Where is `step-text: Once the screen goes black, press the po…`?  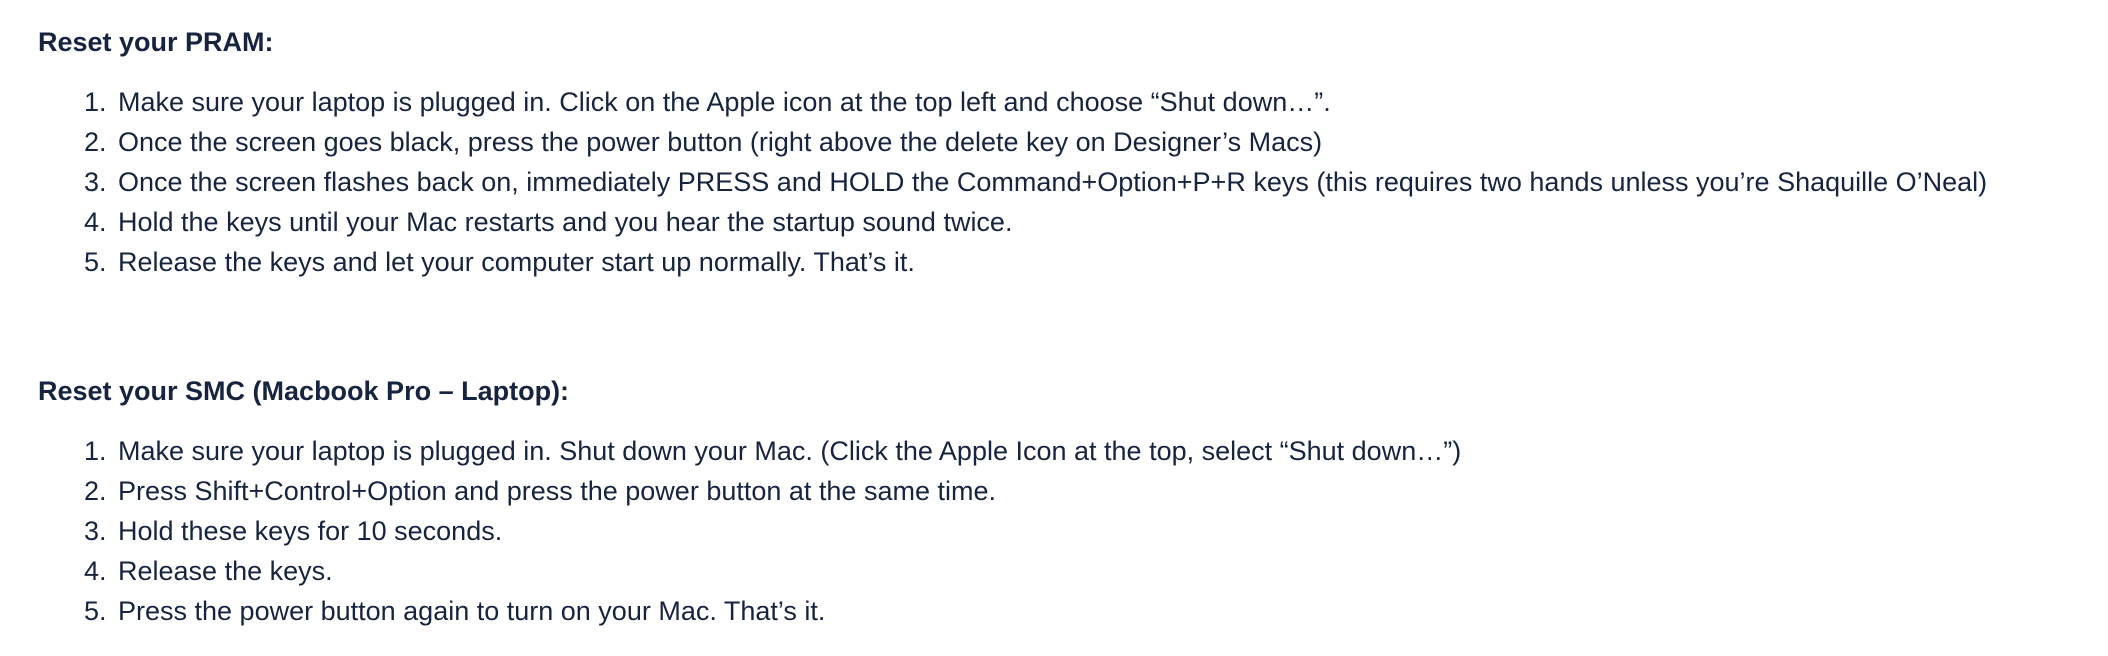
step-text: Once the screen goes black, press the po… is located at coordinates (720, 142).